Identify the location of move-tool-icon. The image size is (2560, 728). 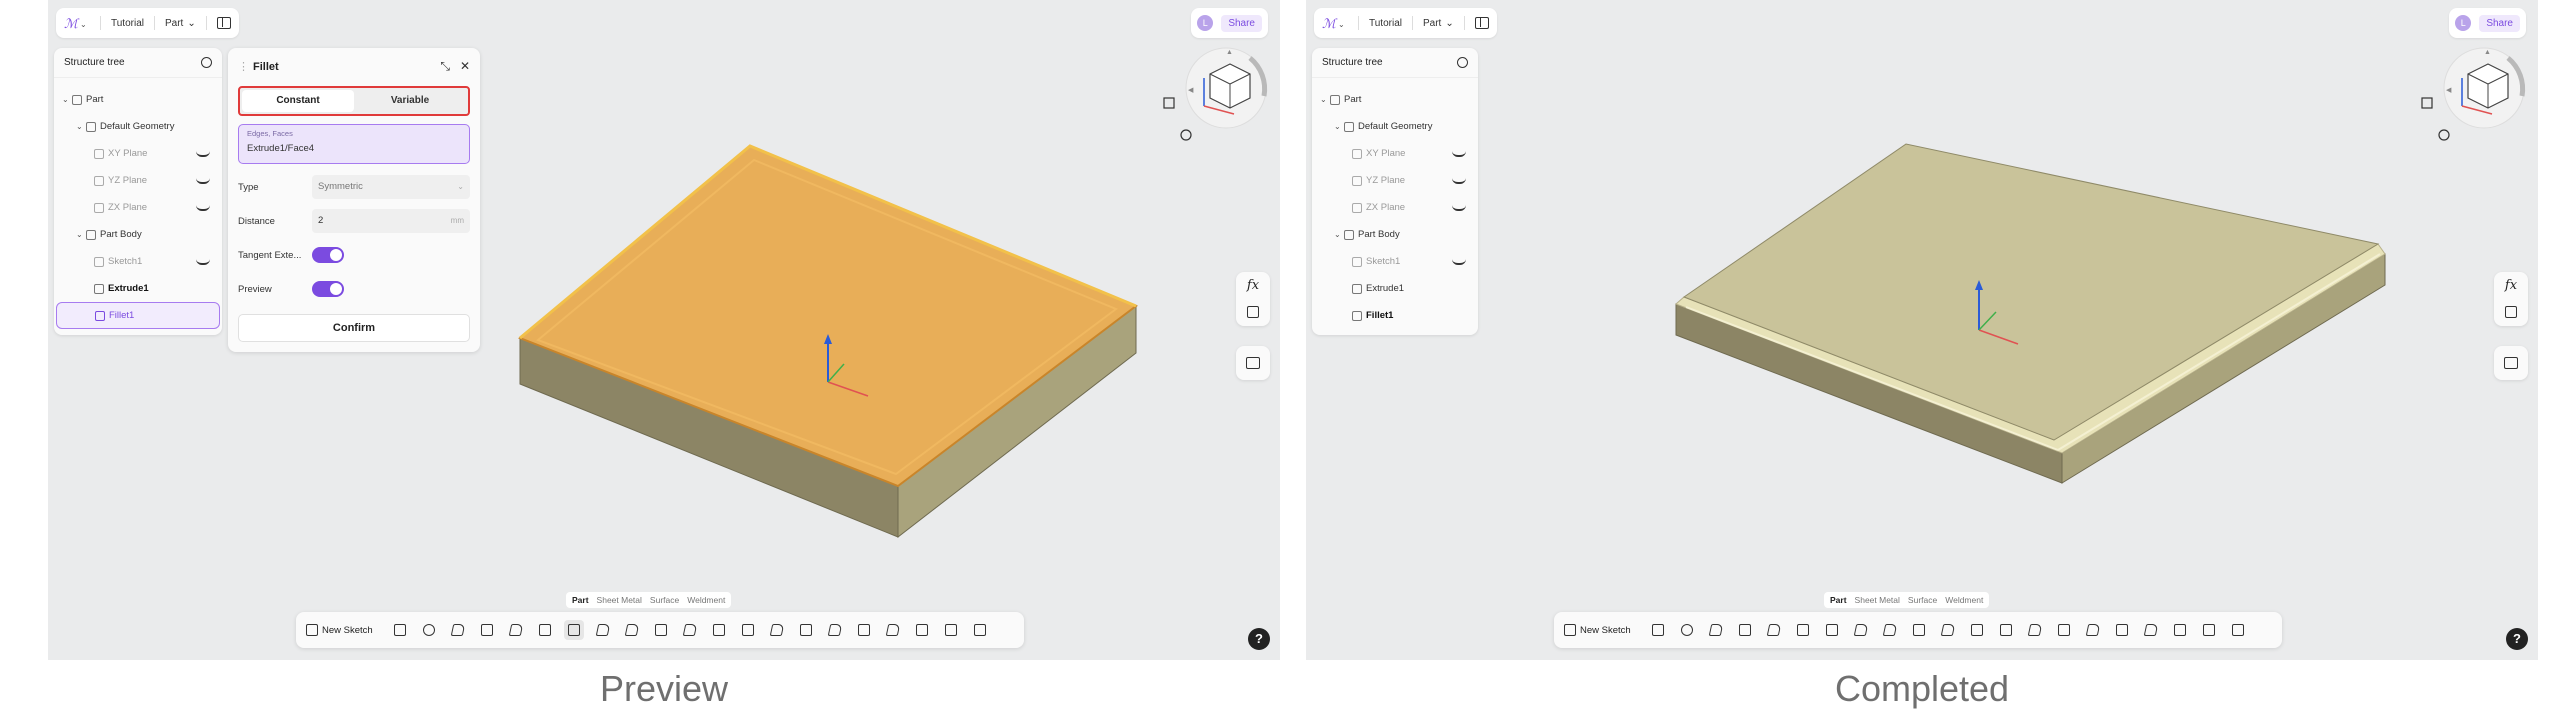
(835, 630).